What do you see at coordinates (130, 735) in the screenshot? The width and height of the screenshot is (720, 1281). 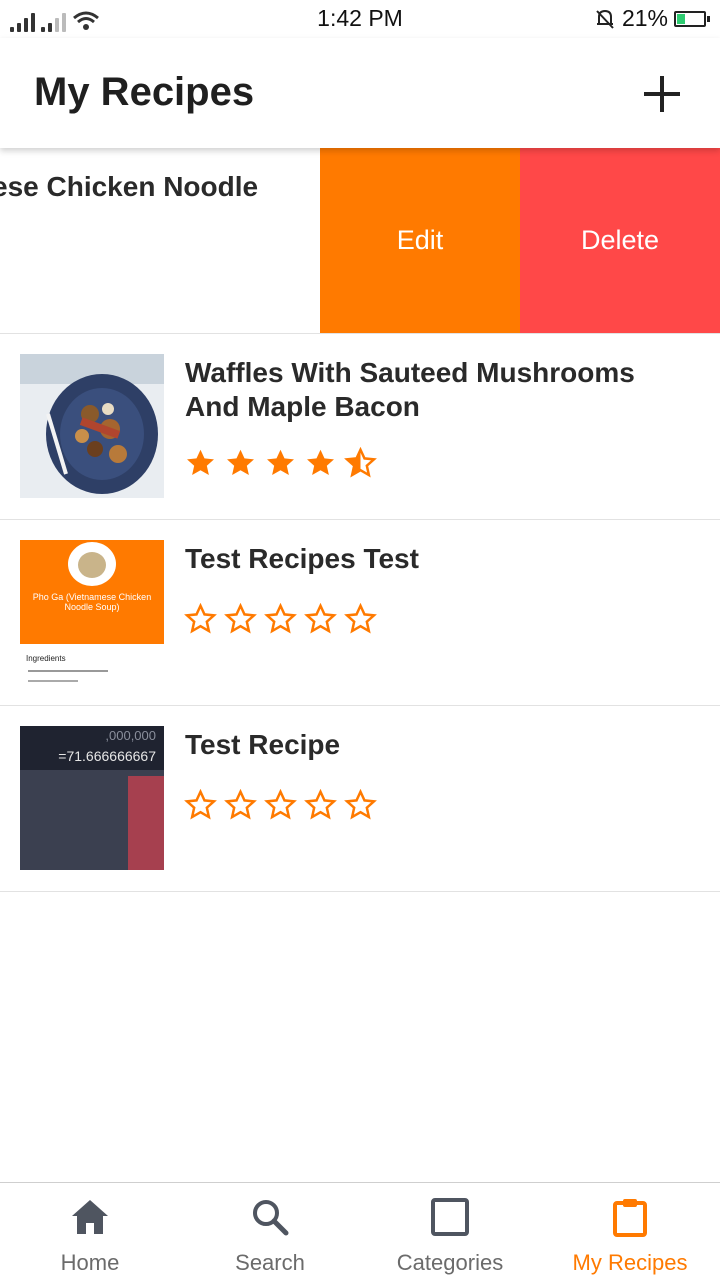 I see `thumbnail-text: ,000,000` at bounding box center [130, 735].